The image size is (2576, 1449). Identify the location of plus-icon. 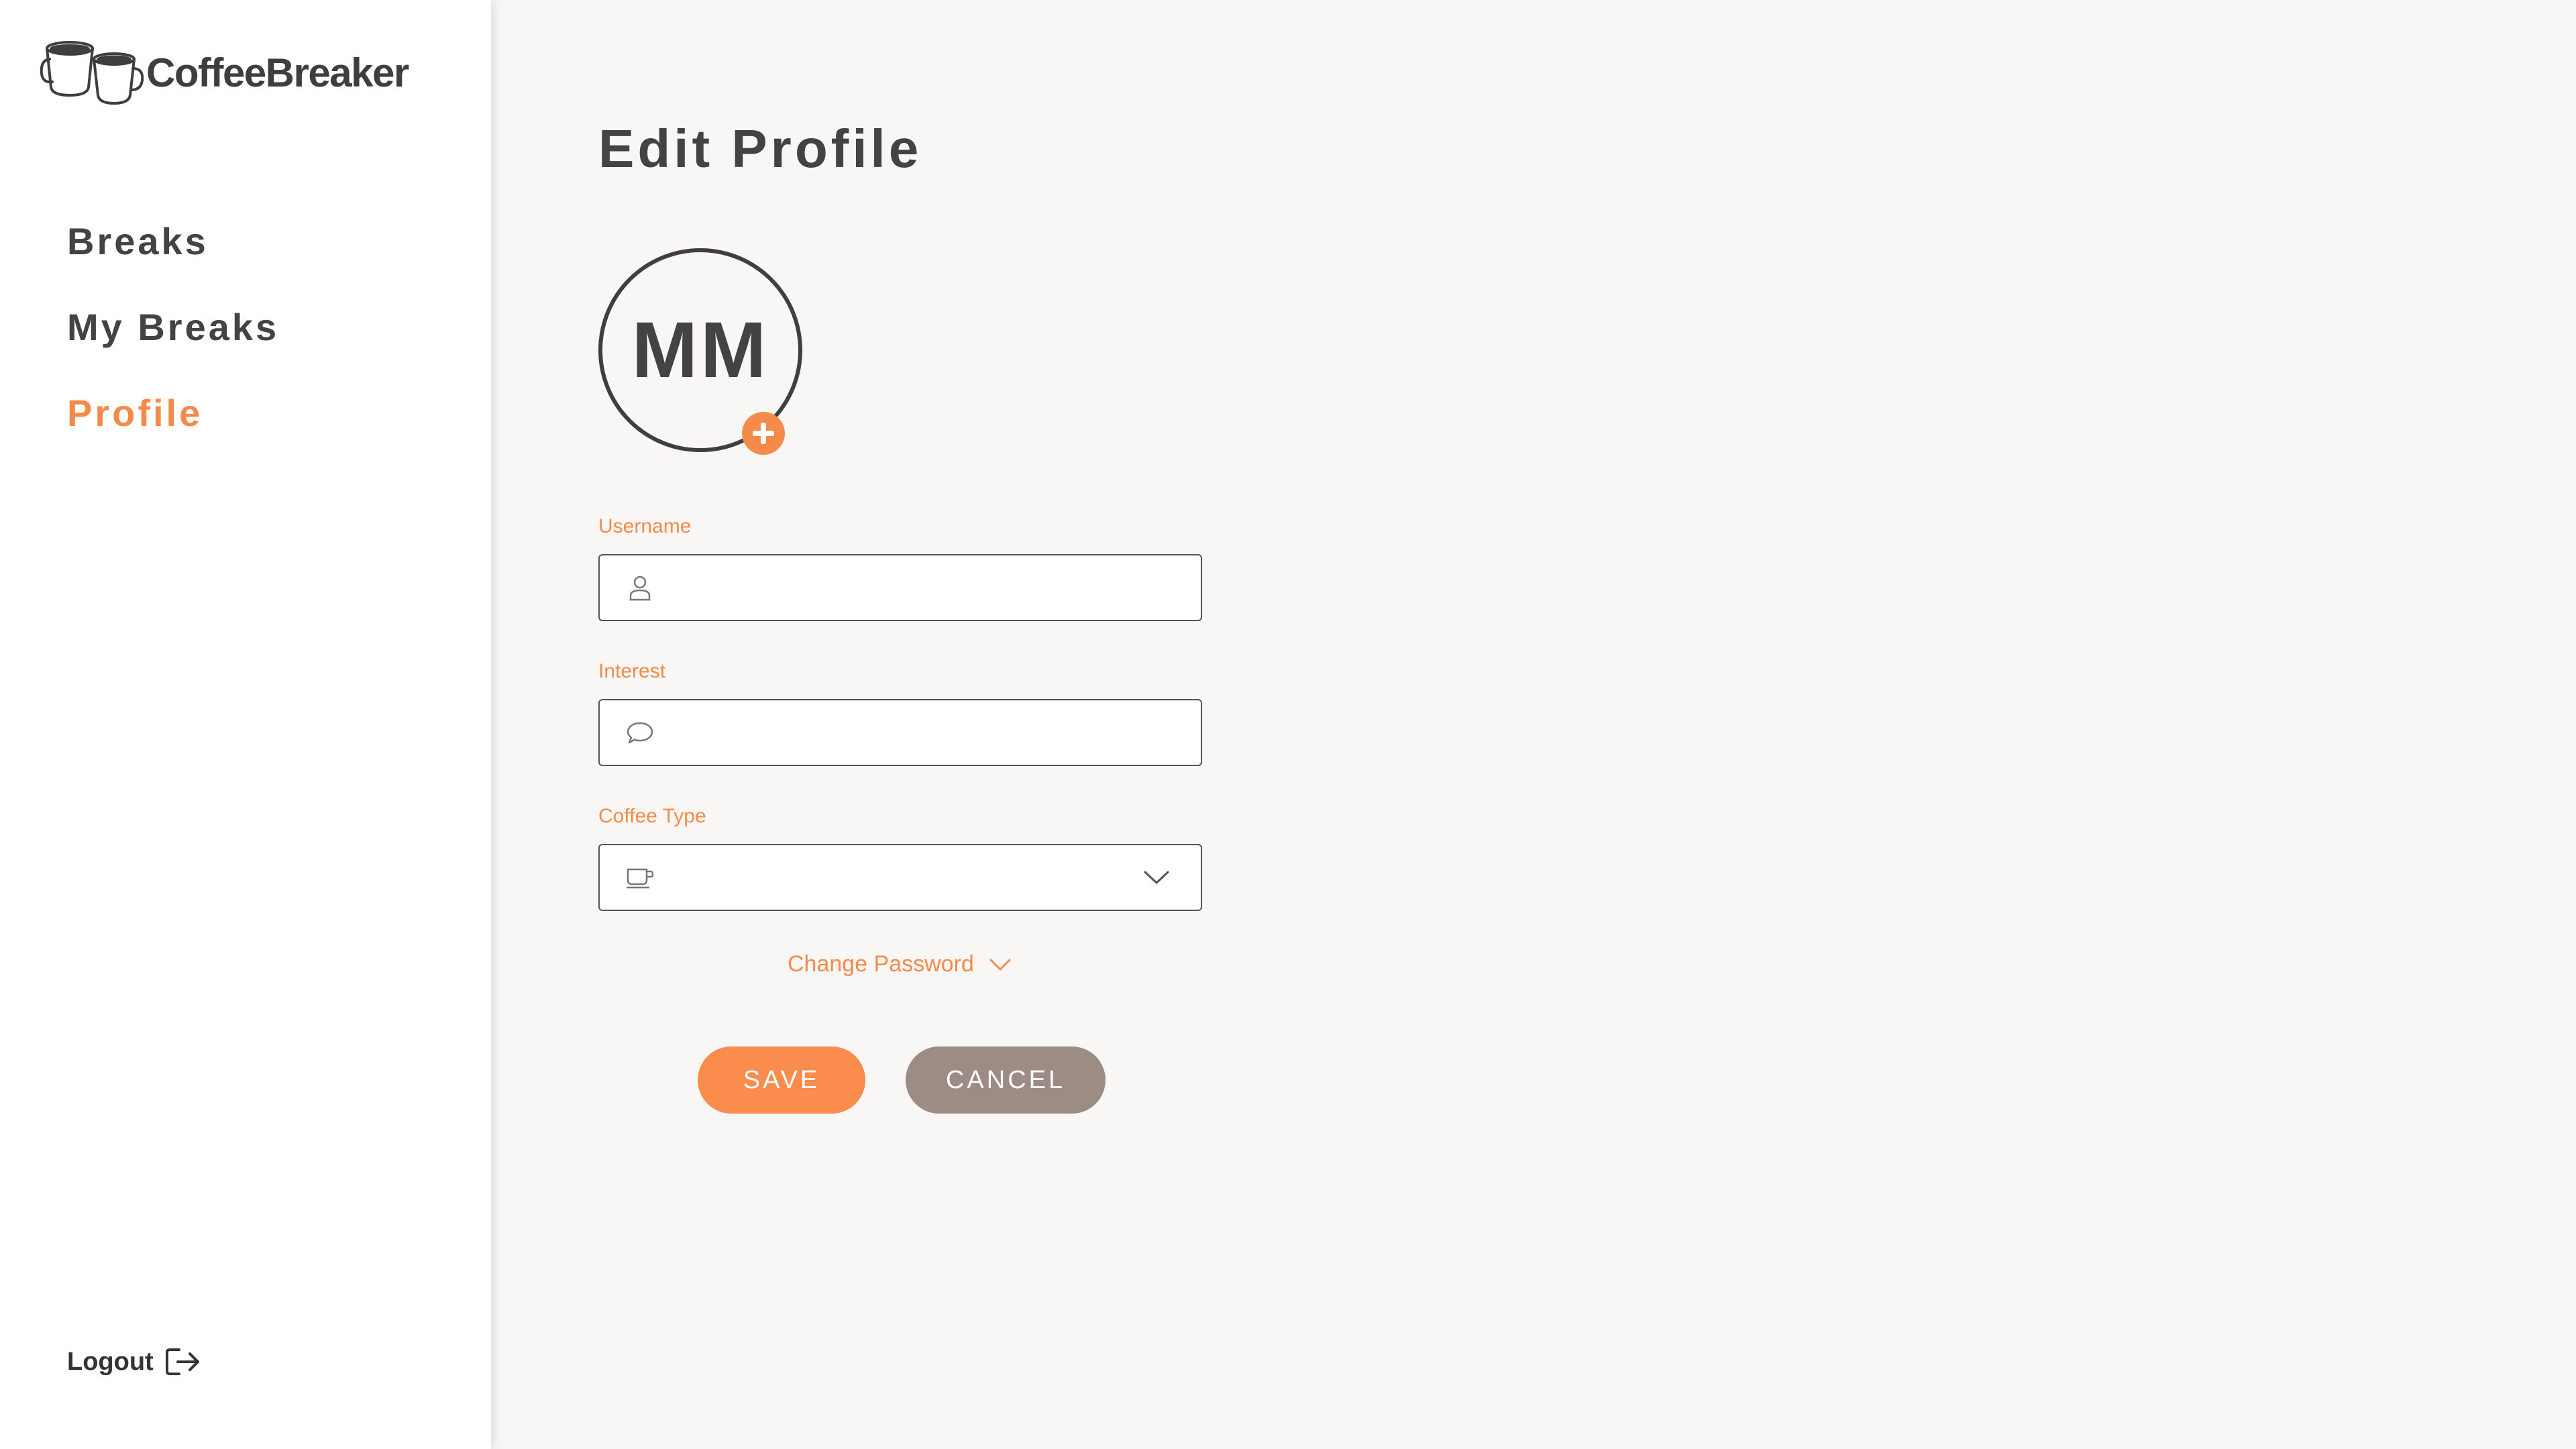
(763, 433).